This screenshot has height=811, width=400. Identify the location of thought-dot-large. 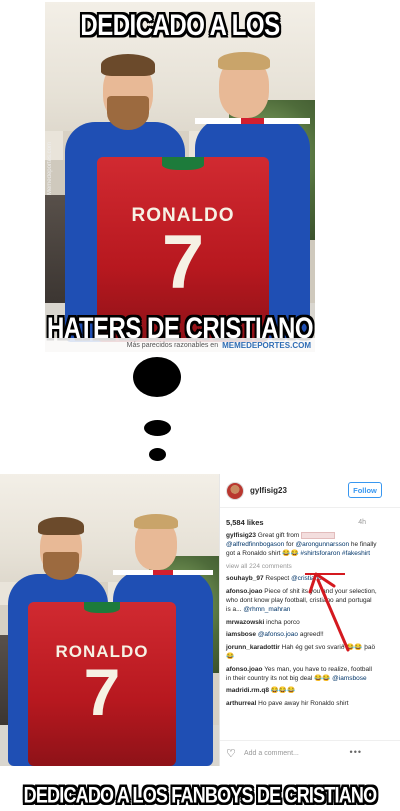
(157, 377).